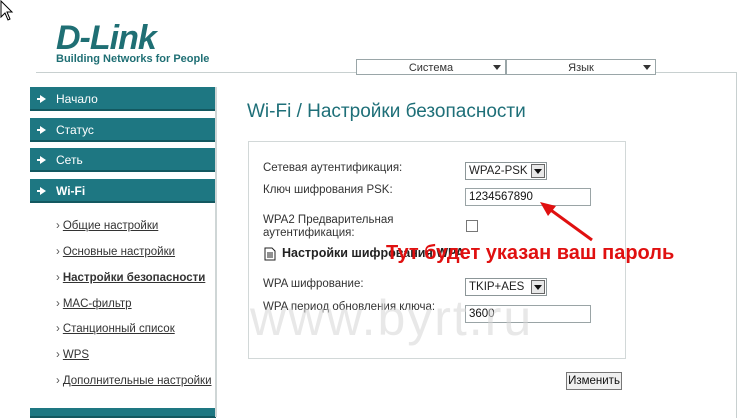  What do you see at coordinates (77, 99) in the screenshot?
I see `sidebar-item-label: Начало` at bounding box center [77, 99].